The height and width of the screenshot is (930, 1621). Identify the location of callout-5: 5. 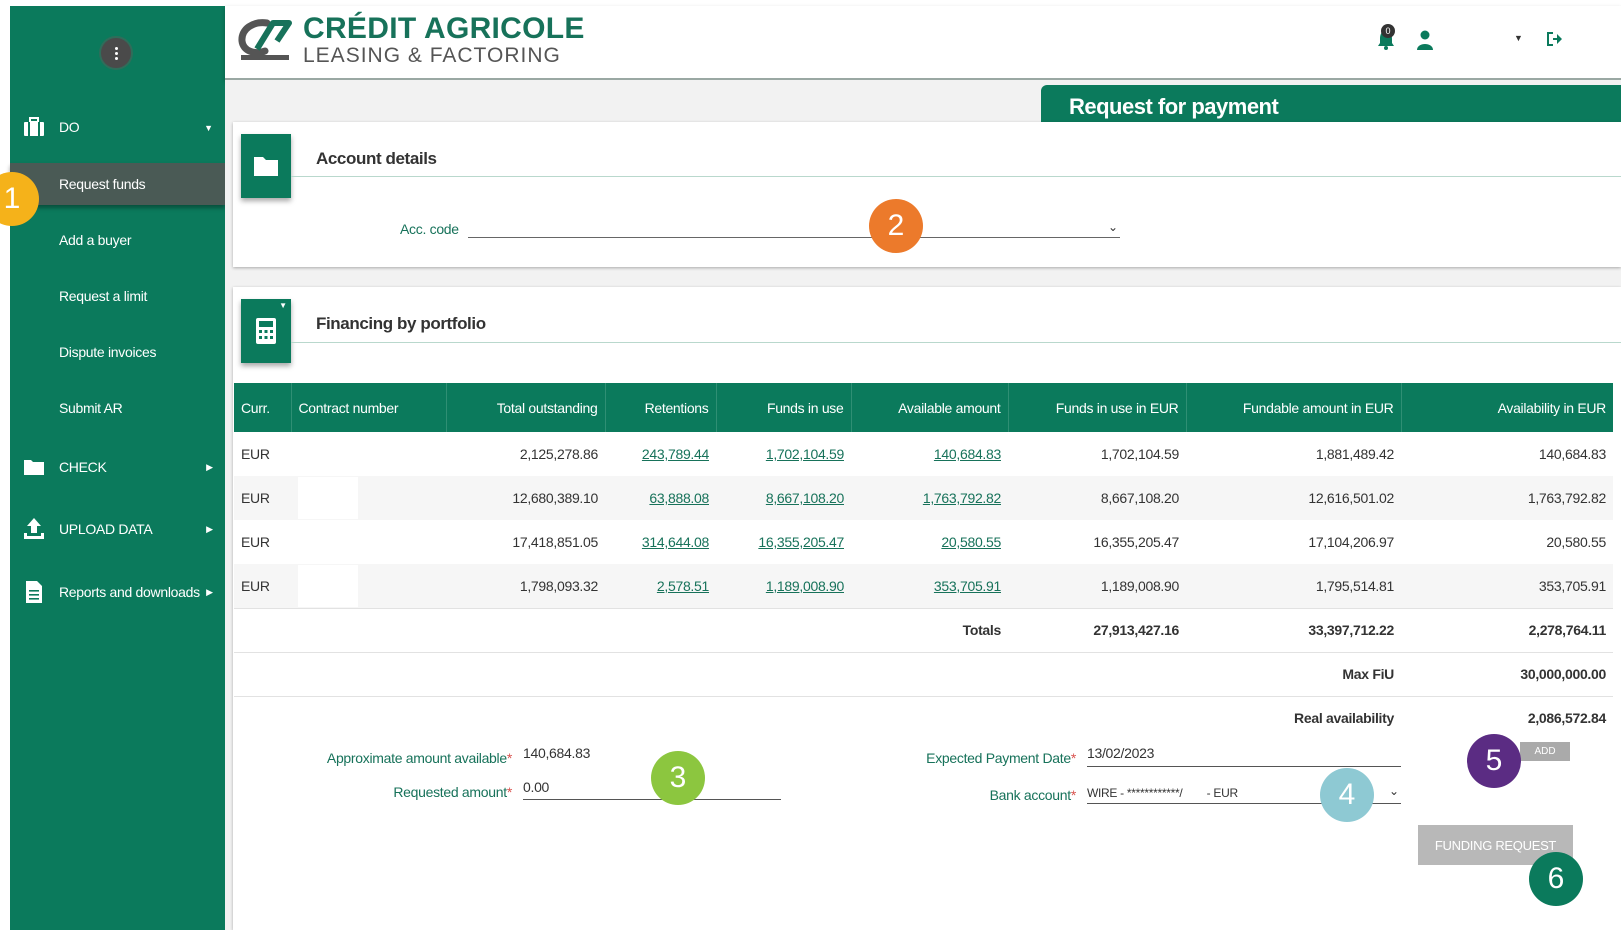
(1494, 761).